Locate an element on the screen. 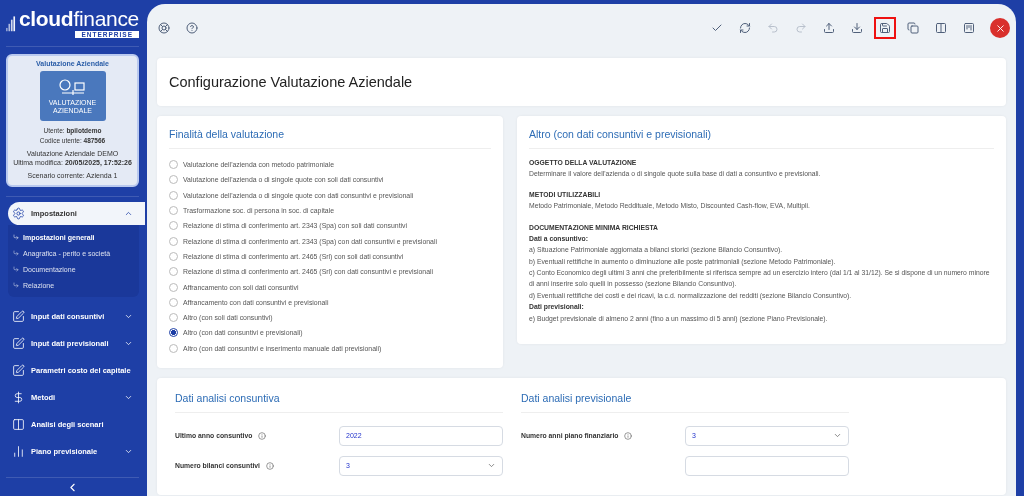 This screenshot has height=496, width=1024. redo-icon is located at coordinates (801, 28).